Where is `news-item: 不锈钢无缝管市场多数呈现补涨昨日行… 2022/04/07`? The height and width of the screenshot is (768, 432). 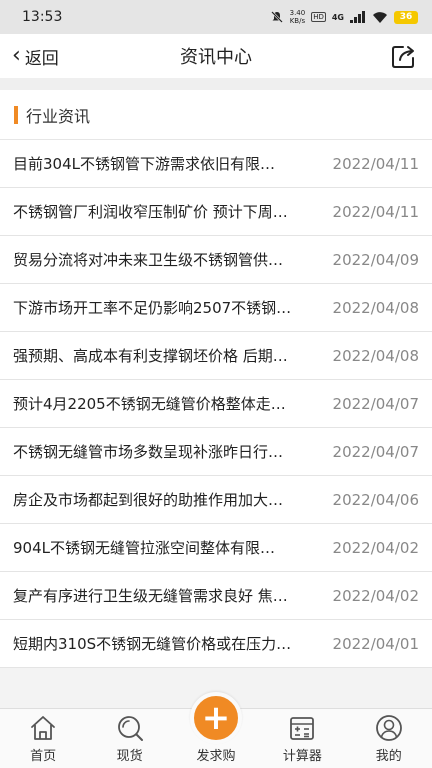 news-item: 不锈钢无缝管市场多数呈现补涨昨日行… 2022/04/07 is located at coordinates (216, 452).